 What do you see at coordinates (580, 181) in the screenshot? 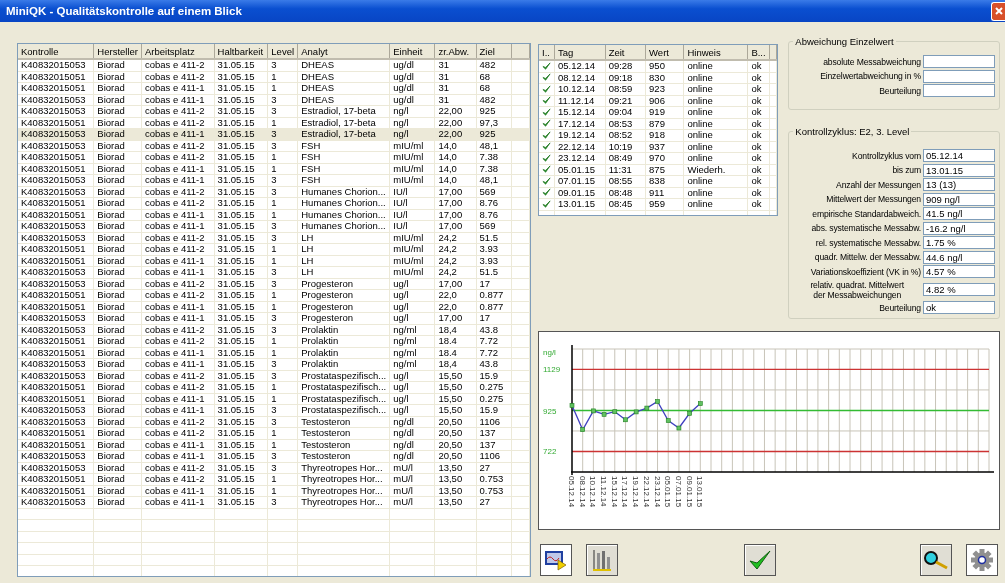
I see `table-cell: 07.01.15` at bounding box center [580, 181].